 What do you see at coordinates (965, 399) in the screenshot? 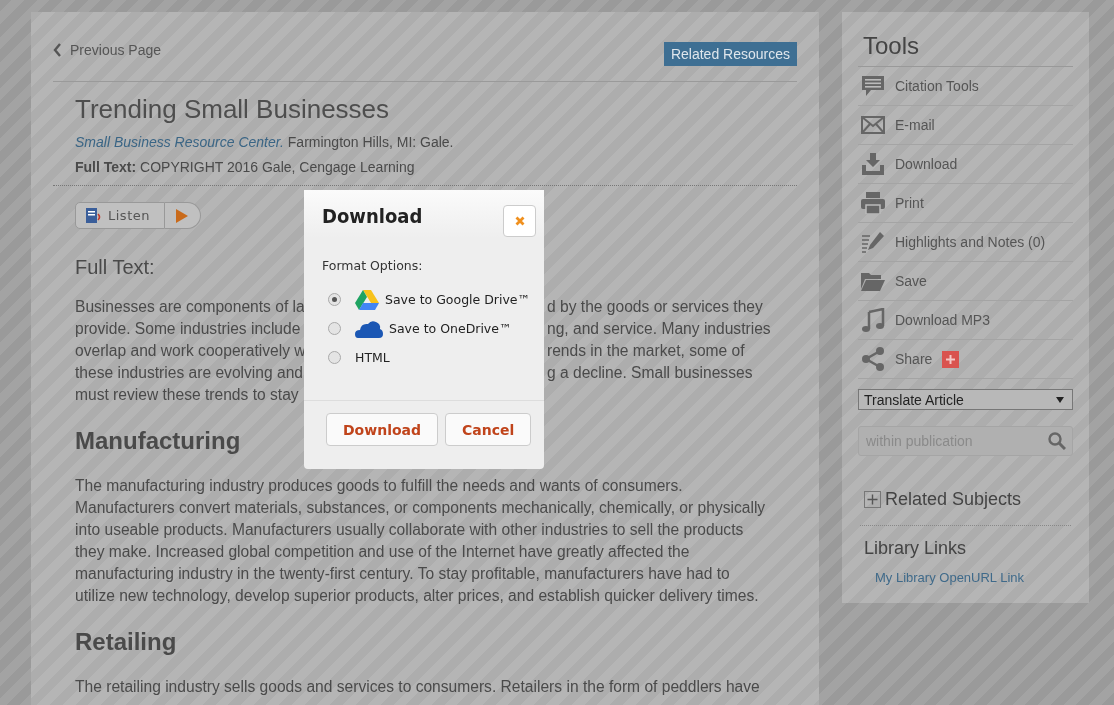
I see `translate-dropdown: Translate Article` at bounding box center [965, 399].